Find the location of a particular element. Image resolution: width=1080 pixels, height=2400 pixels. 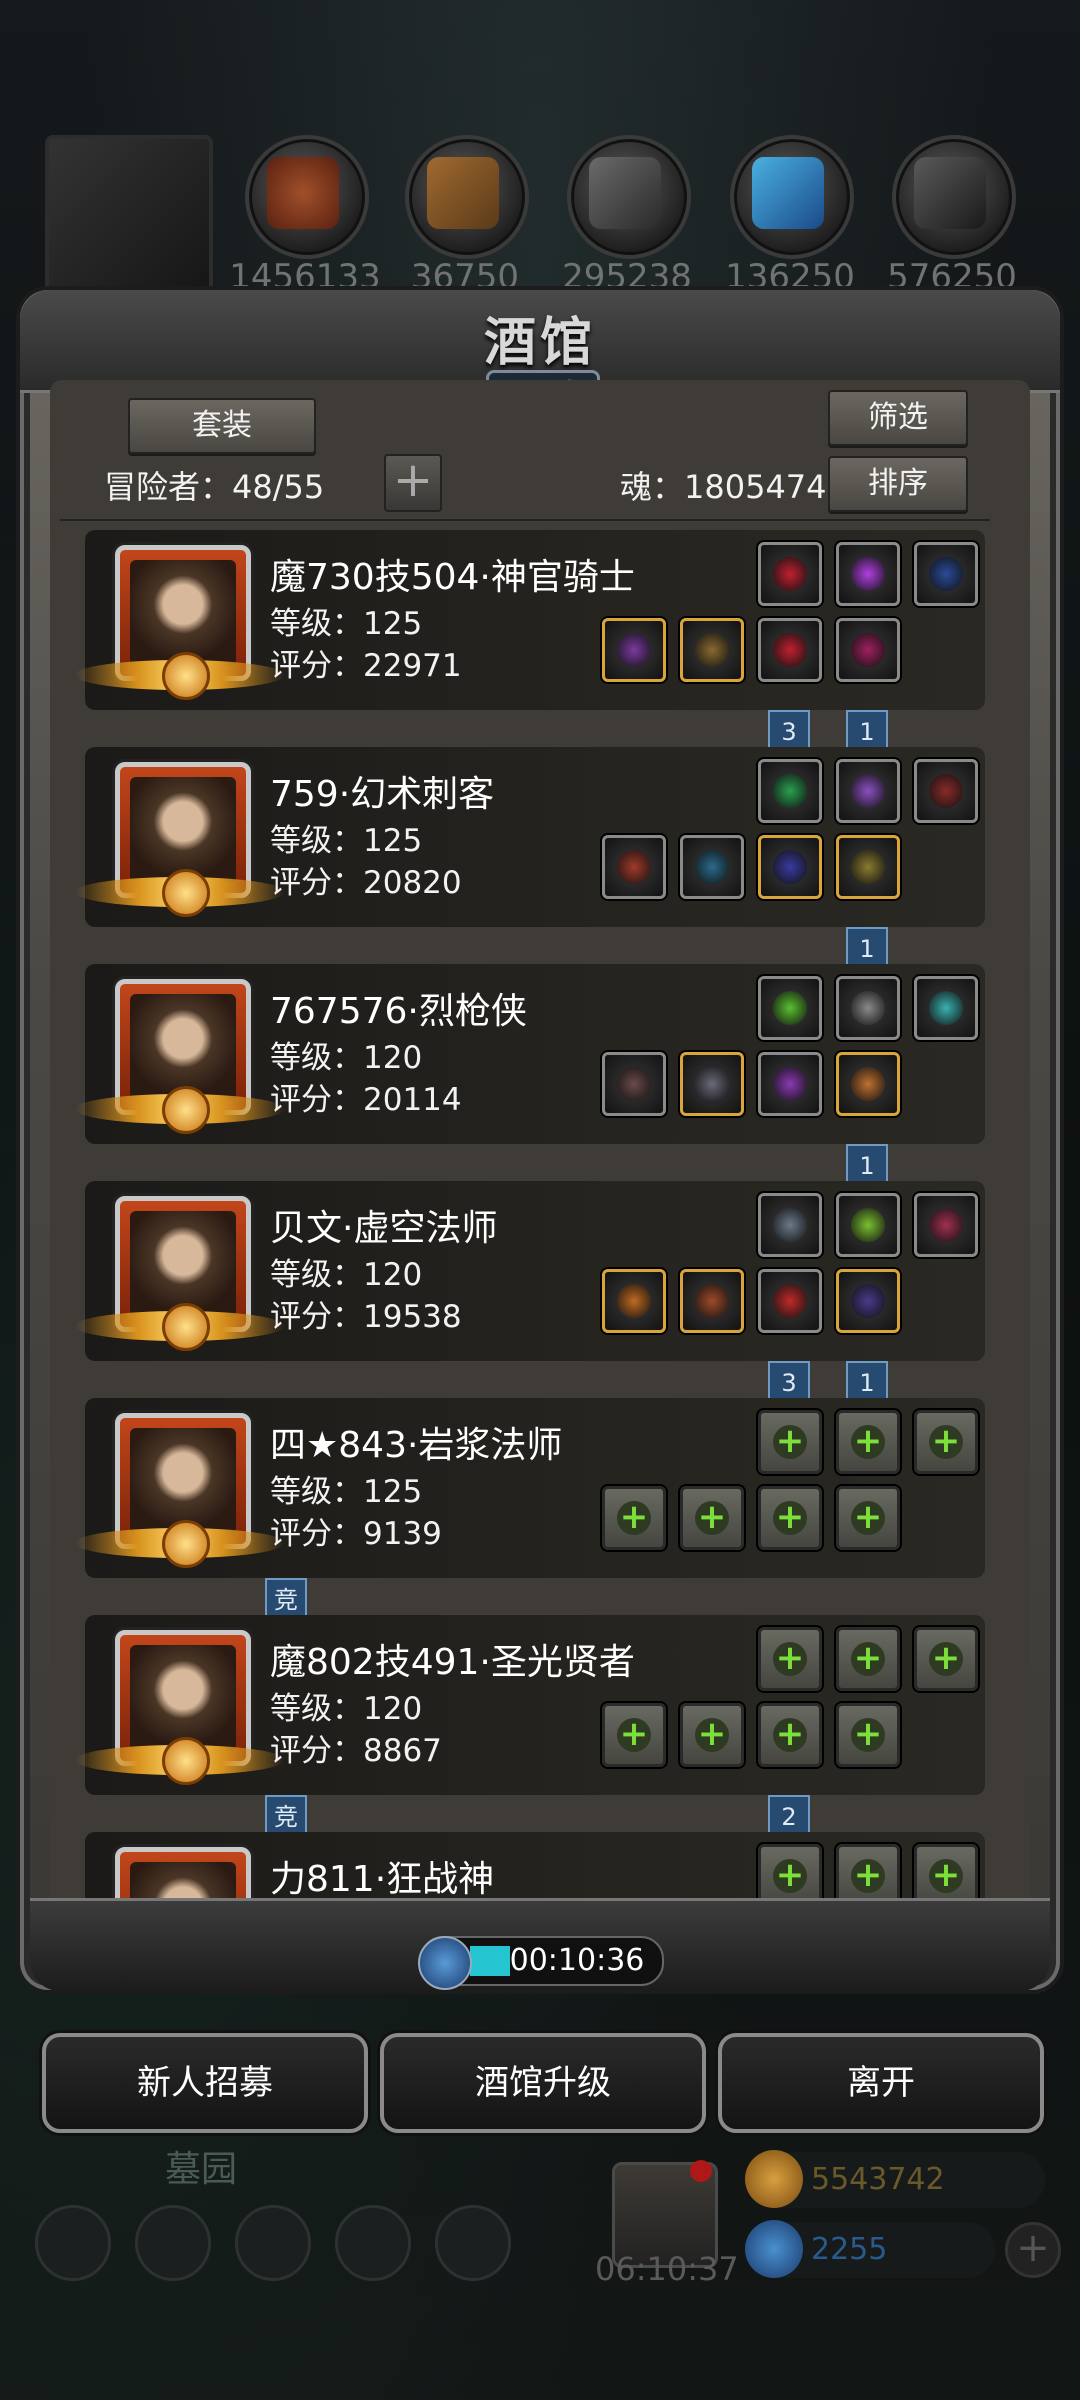

wood-icon is located at coordinates (463, 193).